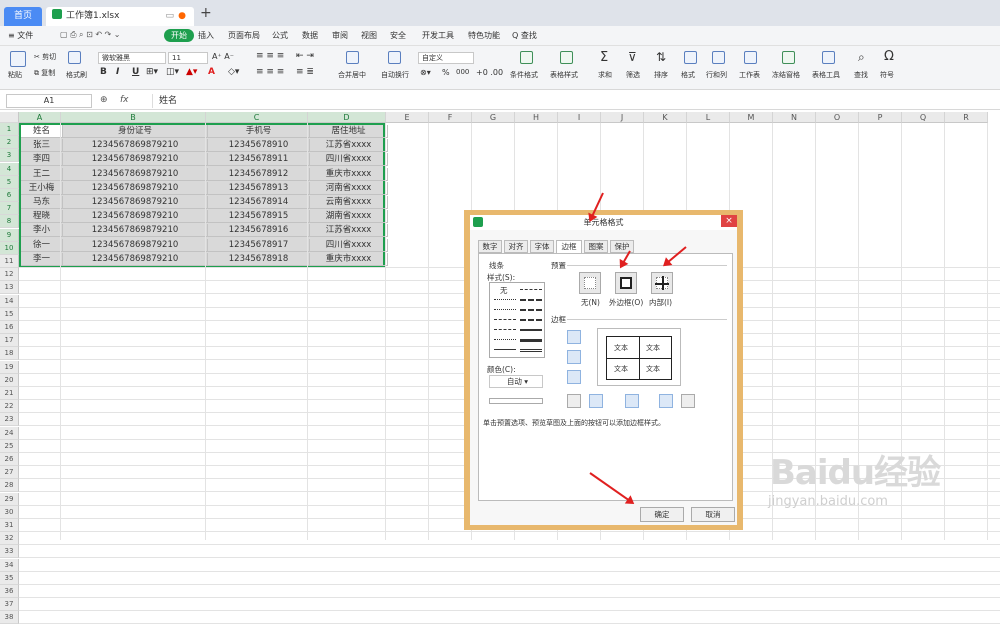 The image size is (1000, 624). What do you see at coordinates (788, 57) in the screenshot?
I see `freeze-panes-icon` at bounding box center [788, 57].